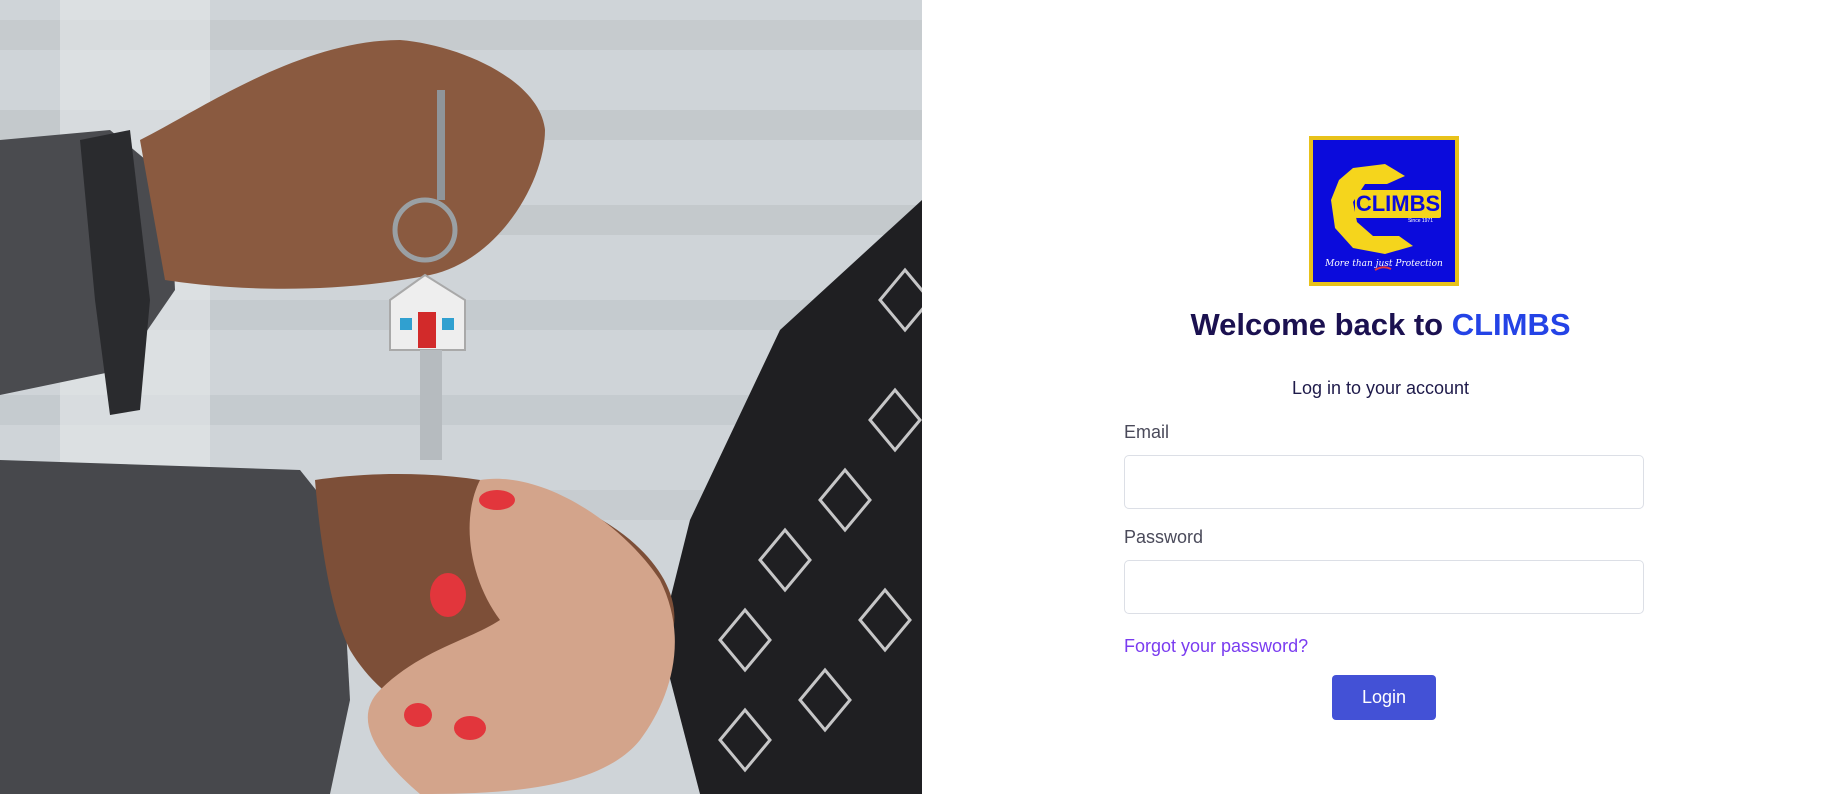 The height and width of the screenshot is (794, 1839). I want to click on password-label: Password, so click(1164, 537).